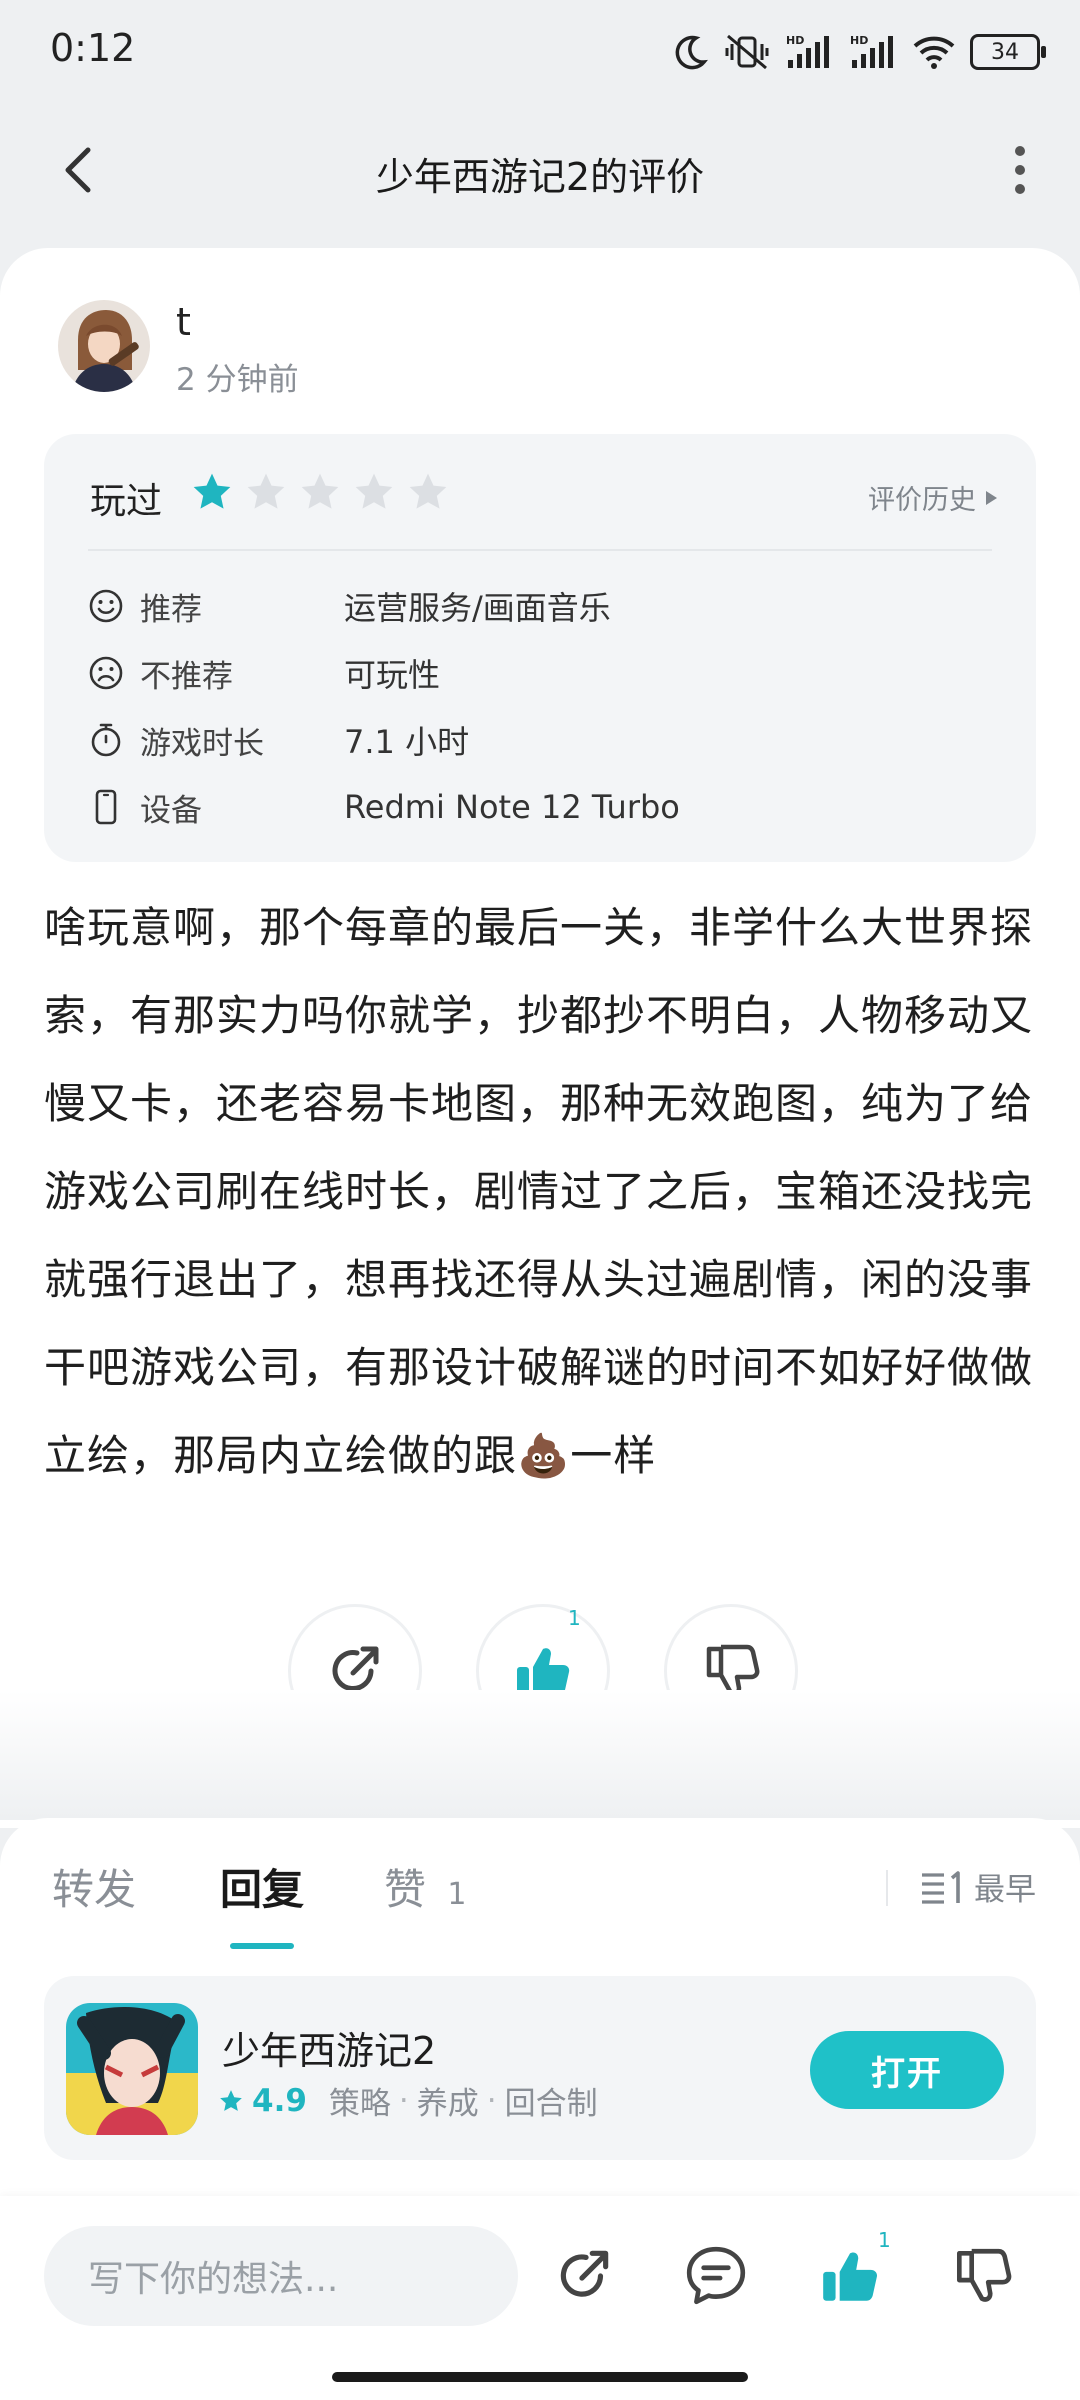  I want to click on thumbs-down-icon, so click(984, 2275).